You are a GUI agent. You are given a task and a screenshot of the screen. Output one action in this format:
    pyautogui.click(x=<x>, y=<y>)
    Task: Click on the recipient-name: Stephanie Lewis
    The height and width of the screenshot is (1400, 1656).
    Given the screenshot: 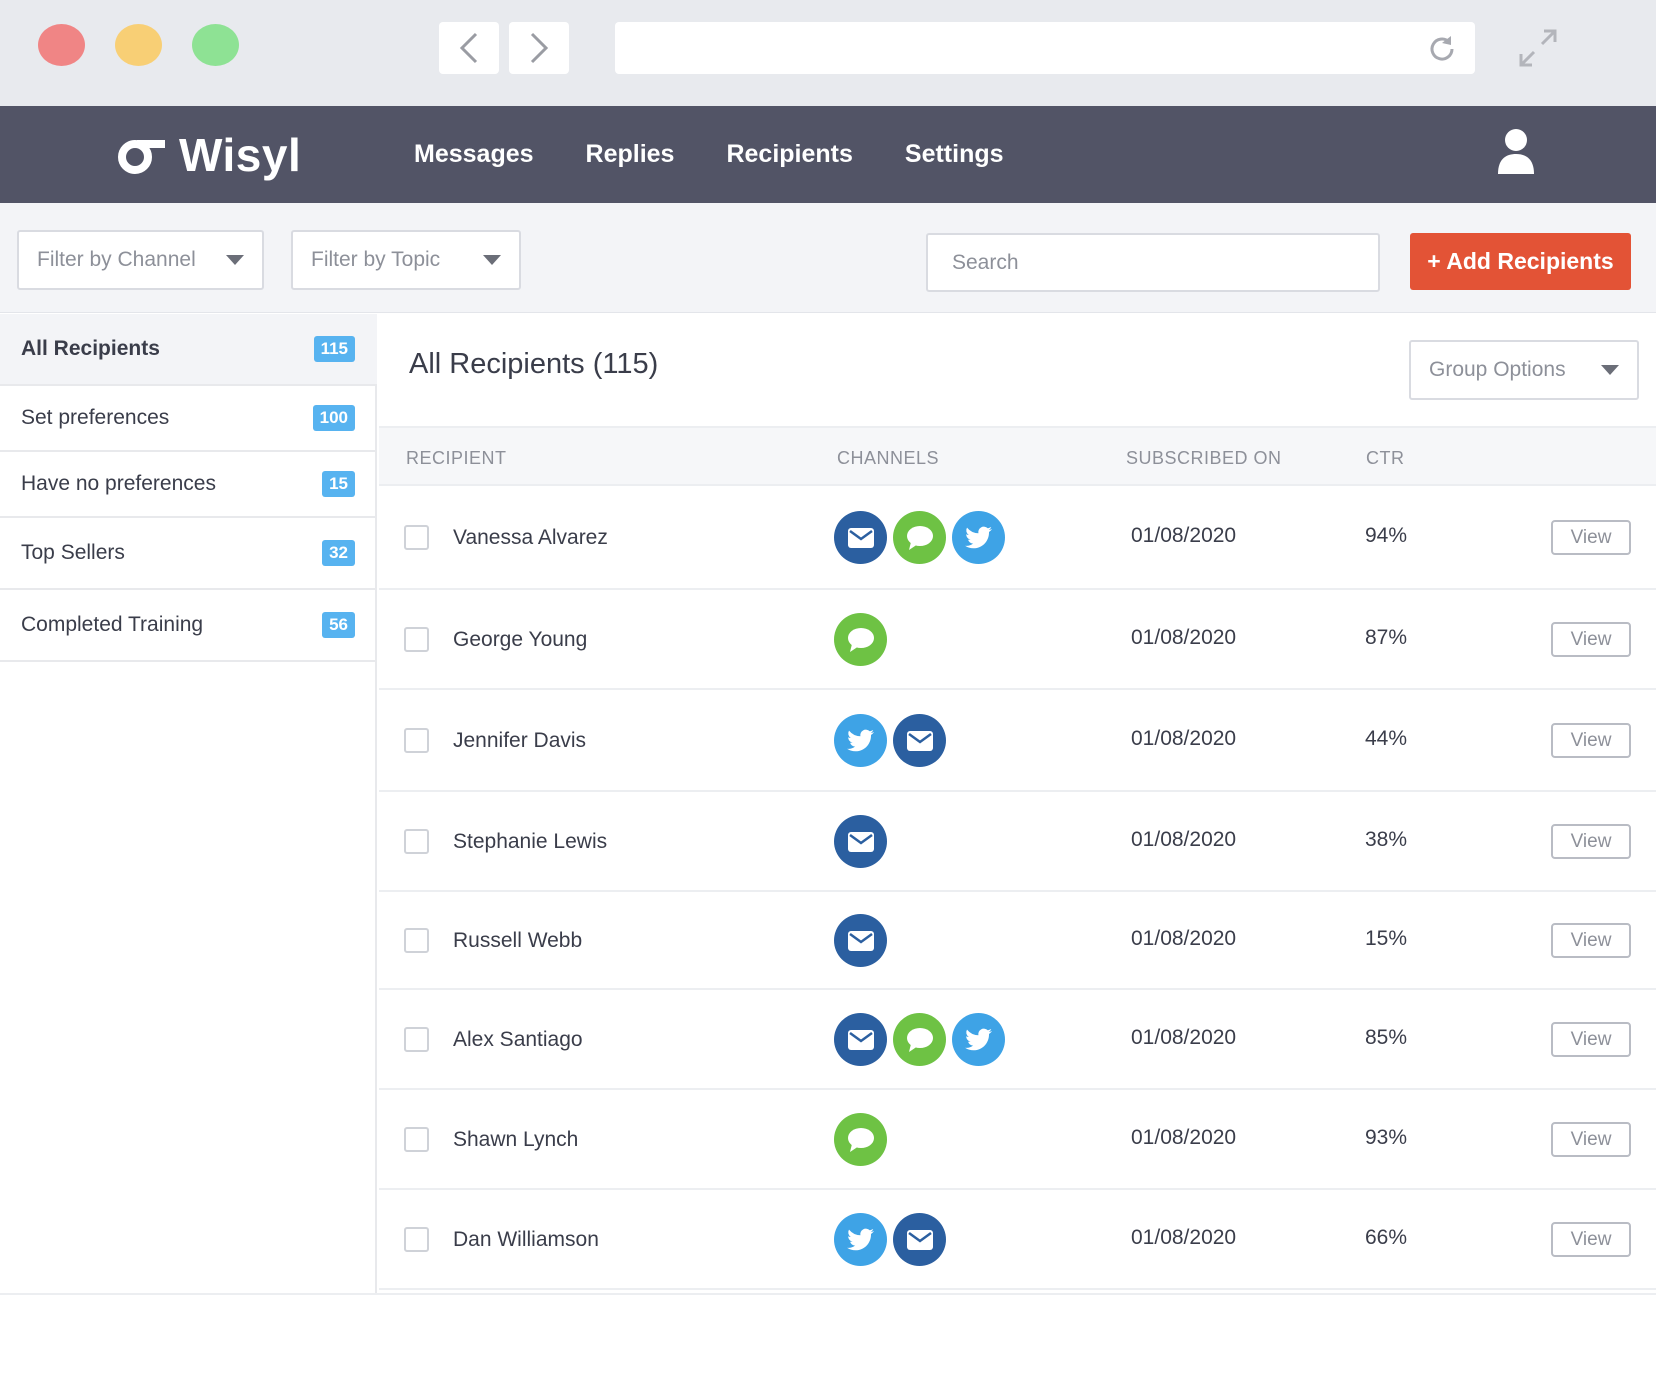 What is the action you would take?
    pyautogui.click(x=530, y=841)
    